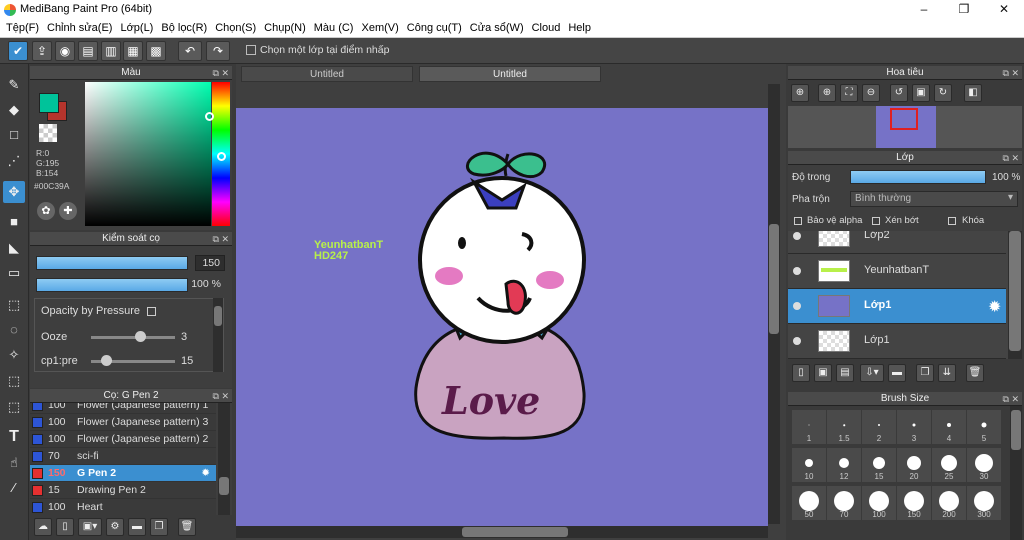 This screenshot has width=1024, height=540. I want to click on gradient-tool-icon: ▭, so click(14, 273).